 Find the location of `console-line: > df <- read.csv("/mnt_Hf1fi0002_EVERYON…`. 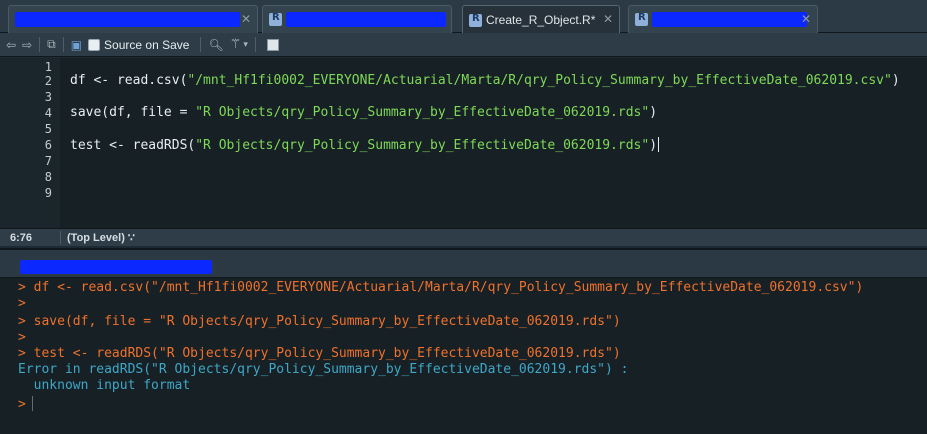

console-line: > df <- read.csv("/mnt_Hf1fi0002_EVERYON… is located at coordinates (441, 287).